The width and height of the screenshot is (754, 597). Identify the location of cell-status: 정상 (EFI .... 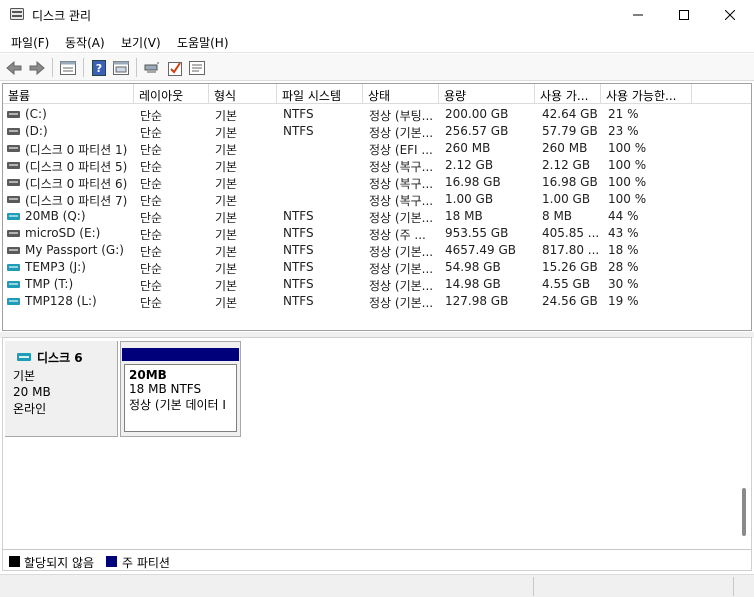
(401, 150).